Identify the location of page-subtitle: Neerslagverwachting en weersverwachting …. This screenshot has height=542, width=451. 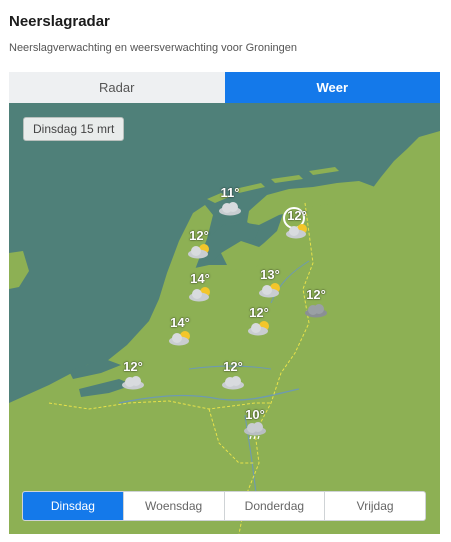
(153, 48).